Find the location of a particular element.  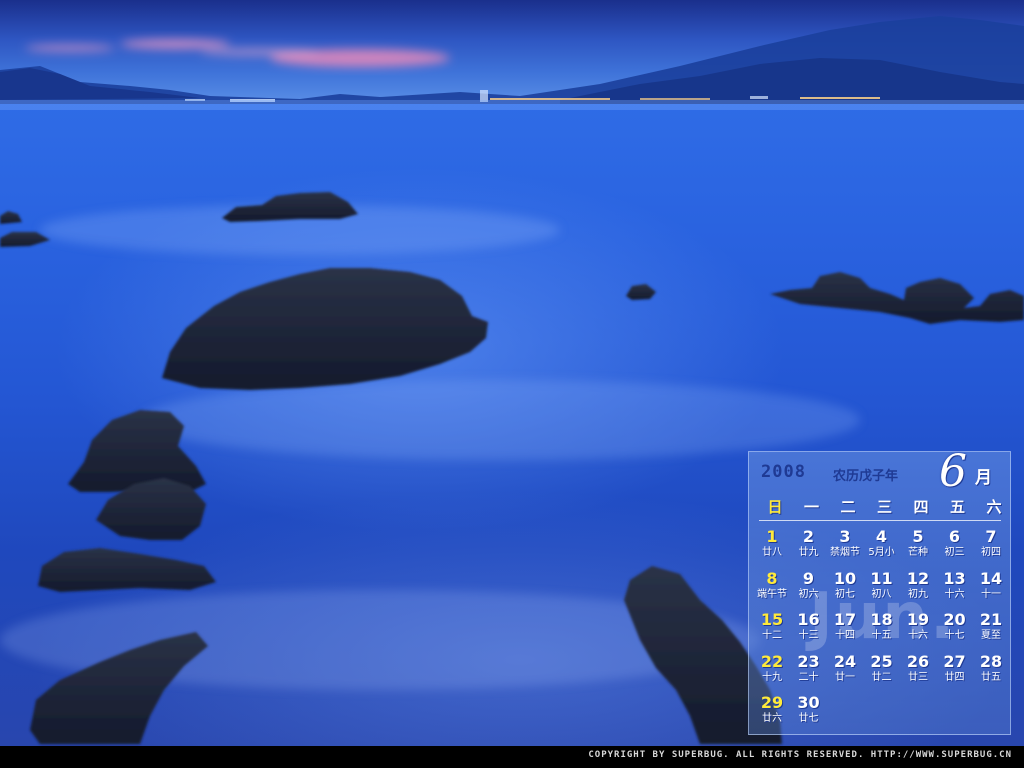

calendar-day: 13 十六 is located at coordinates (955, 589).